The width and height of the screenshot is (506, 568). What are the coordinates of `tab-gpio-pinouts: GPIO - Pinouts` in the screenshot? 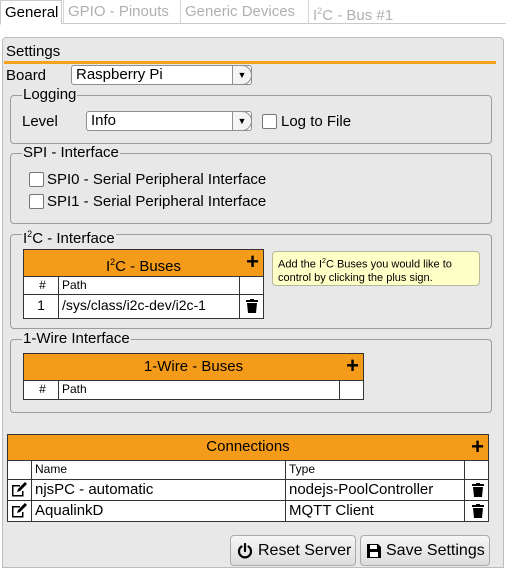 It's located at (120, 12).